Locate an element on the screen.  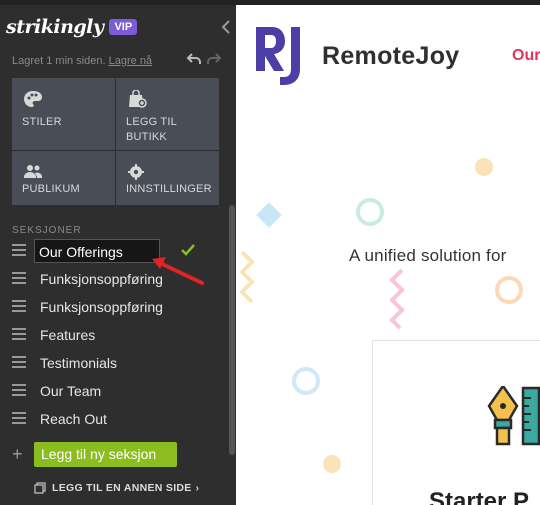
tile-add-store: LEGG TIL BUTIKK is located at coordinates (167, 114).